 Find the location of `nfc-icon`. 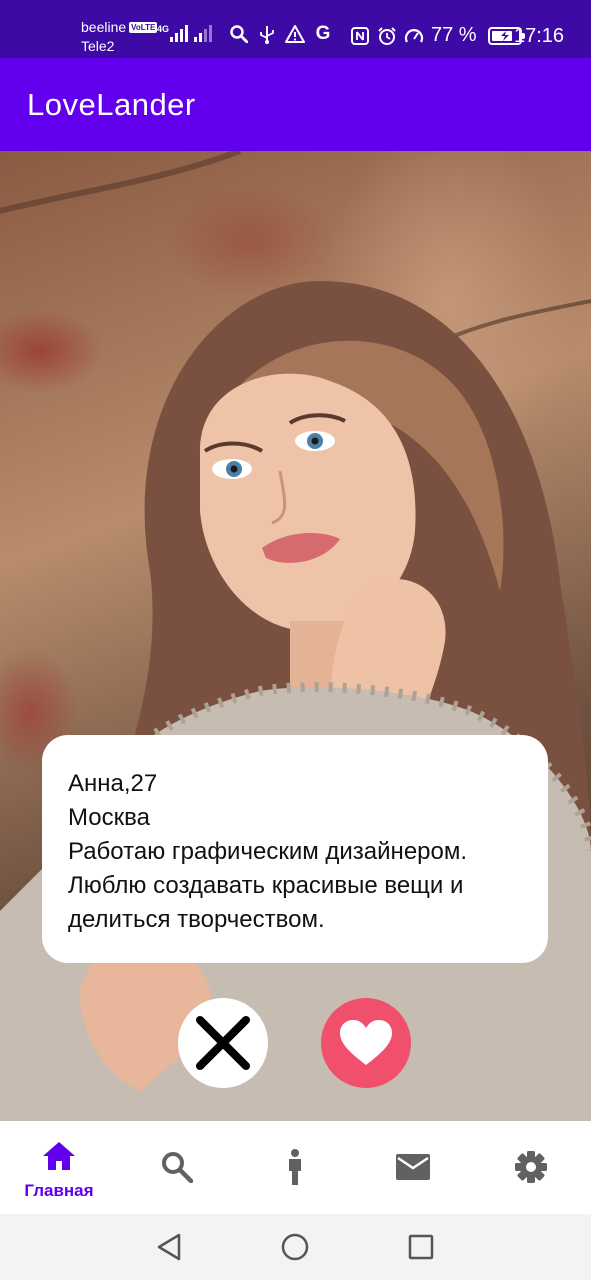

nfc-icon is located at coordinates (360, 36).